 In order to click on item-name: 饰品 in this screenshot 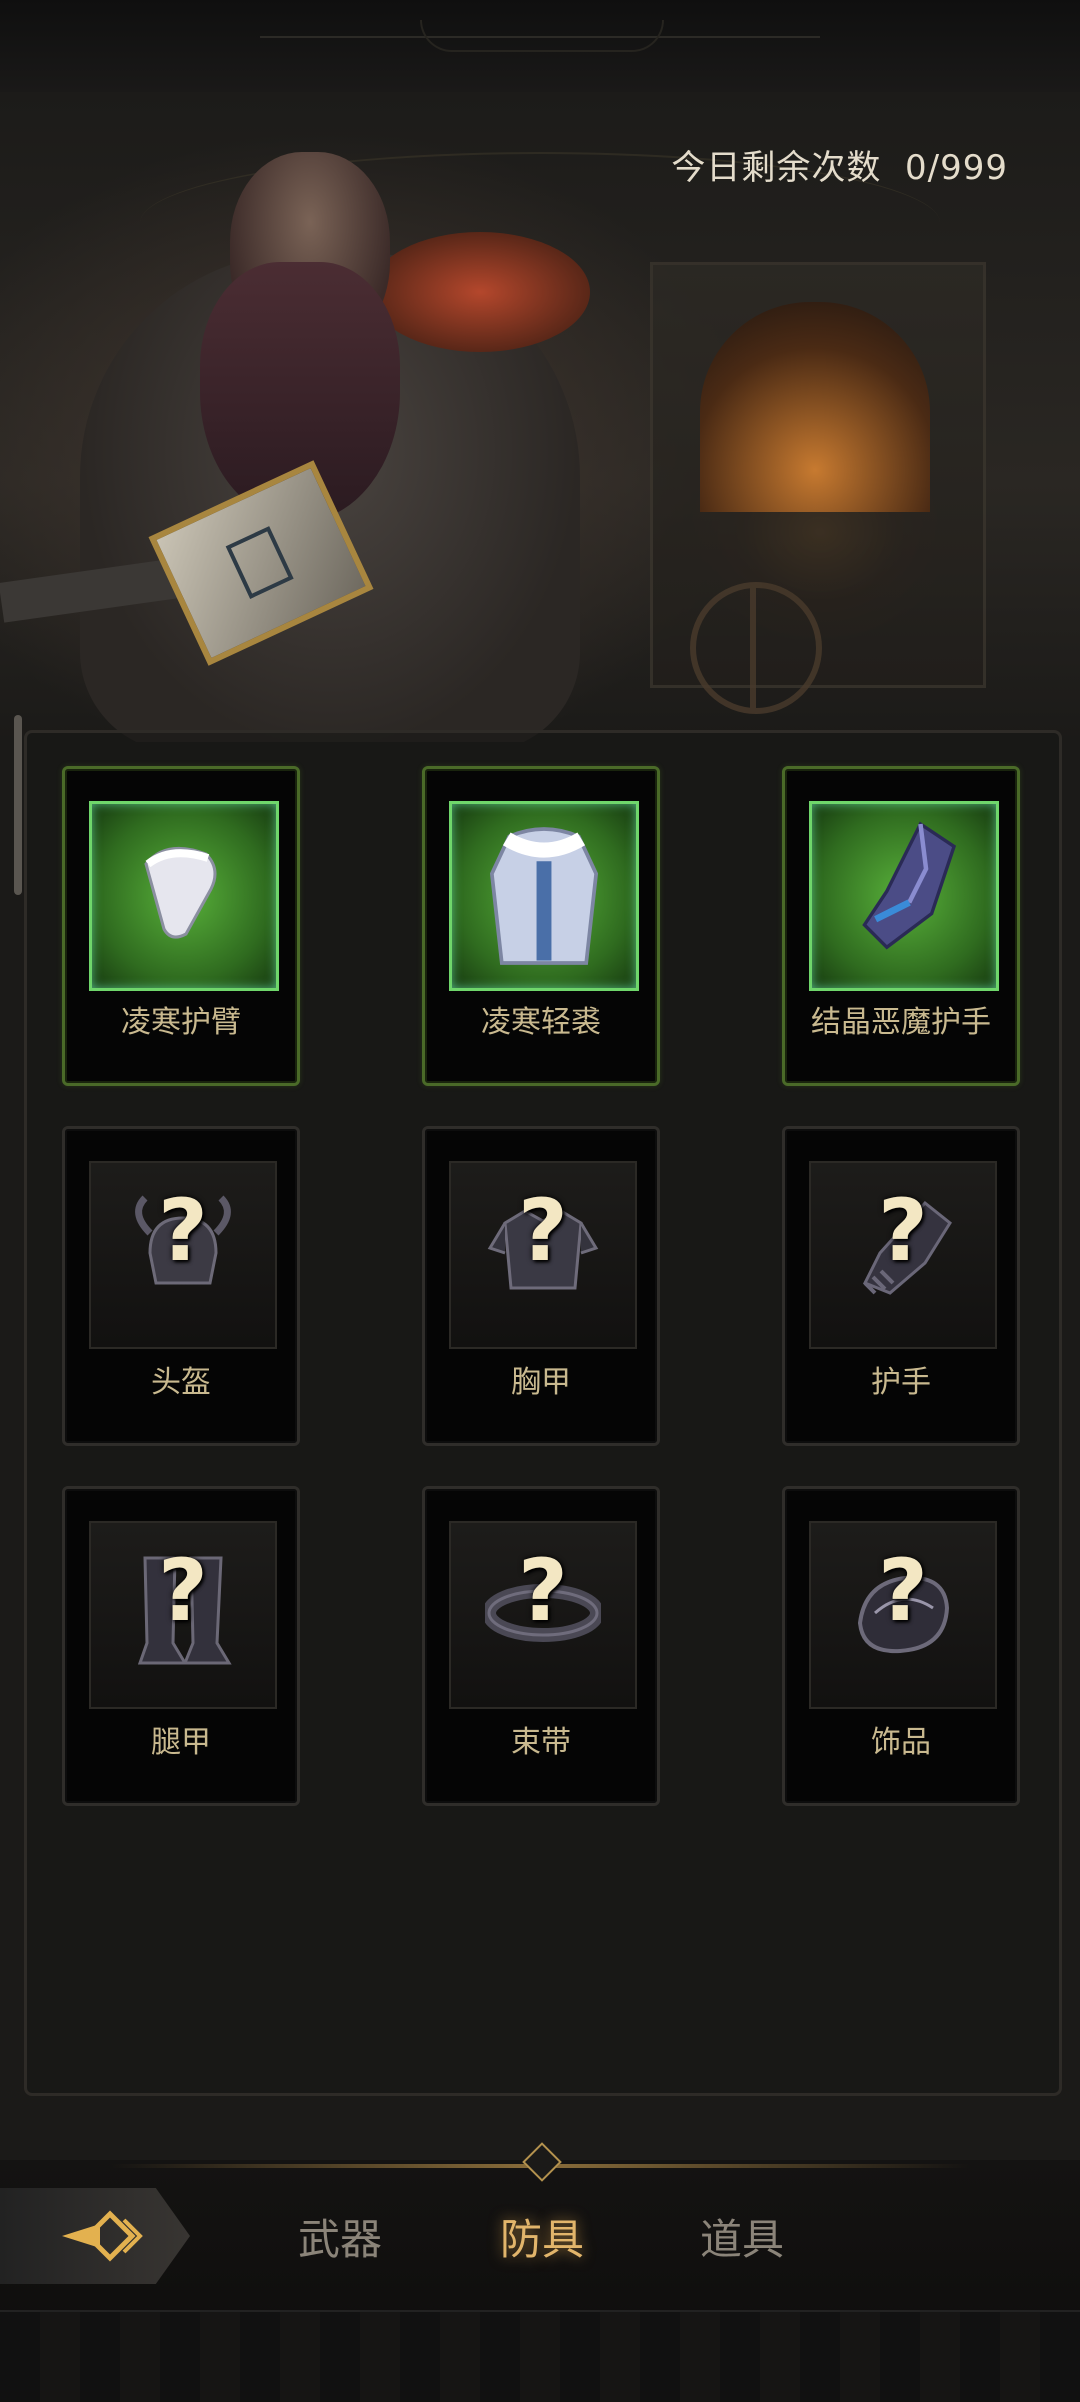, I will do `click(901, 1742)`.